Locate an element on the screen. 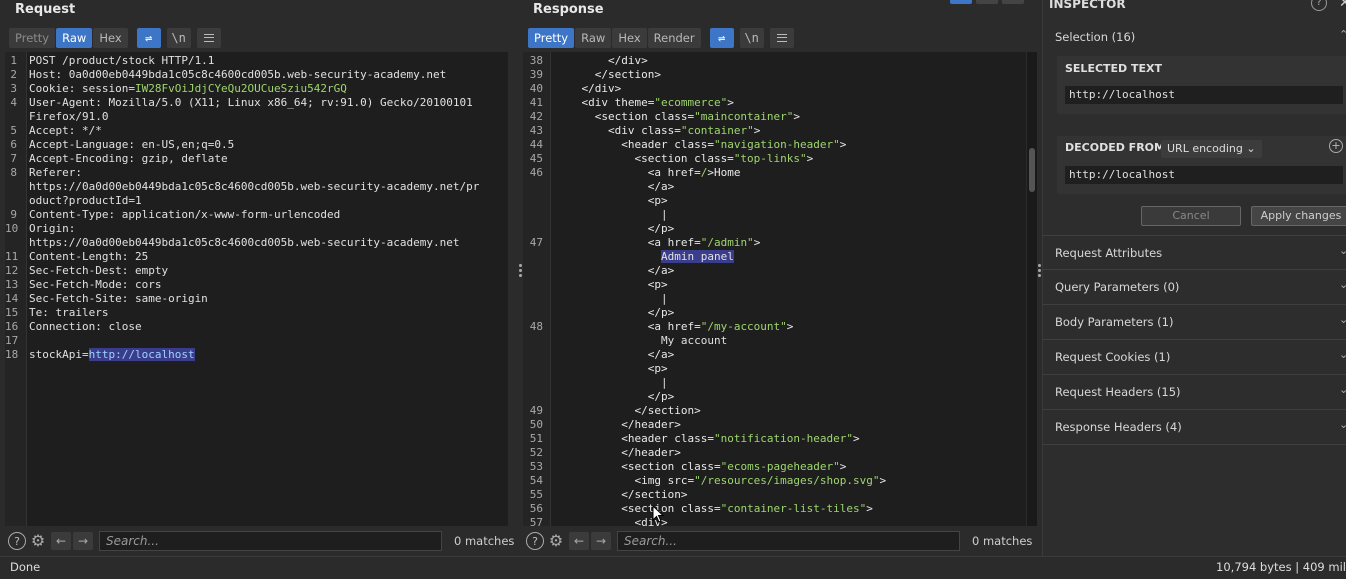 This screenshot has height=579, width=1346. code-token: Accept-Encoding: gzip, deflate is located at coordinates (128, 158).